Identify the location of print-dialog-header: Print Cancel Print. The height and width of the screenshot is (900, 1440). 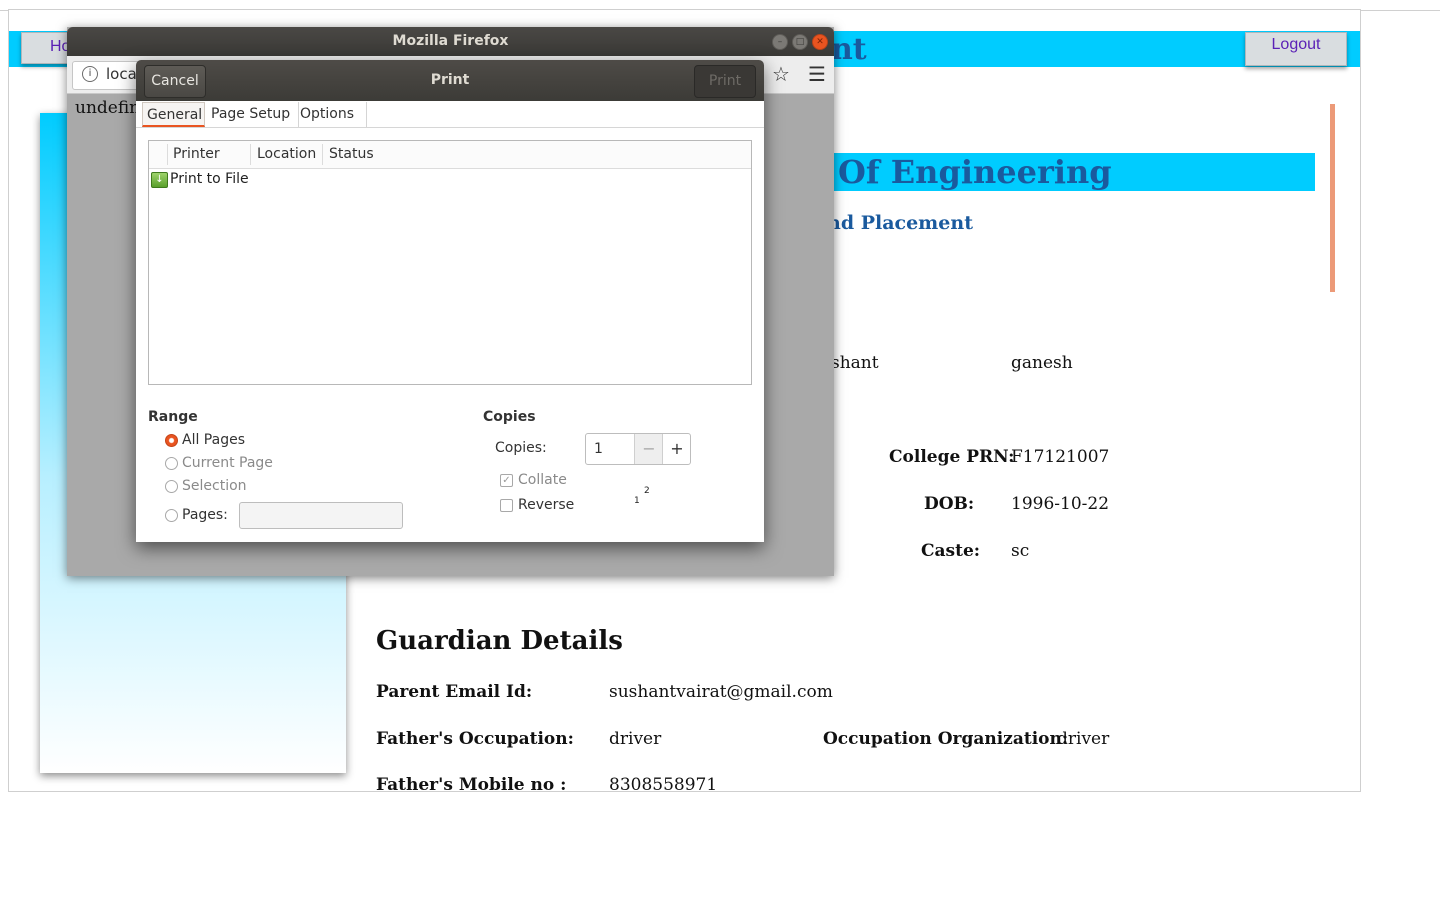
(450, 80).